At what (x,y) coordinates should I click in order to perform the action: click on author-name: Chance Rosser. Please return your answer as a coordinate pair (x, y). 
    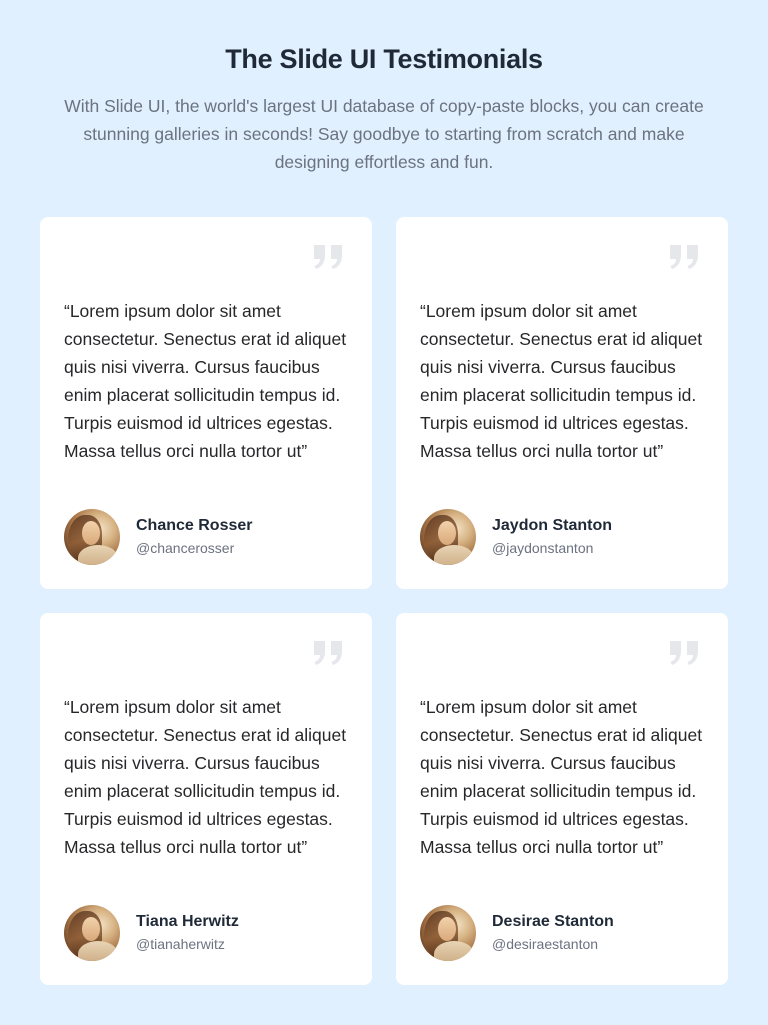
    Looking at the image, I should click on (194, 525).